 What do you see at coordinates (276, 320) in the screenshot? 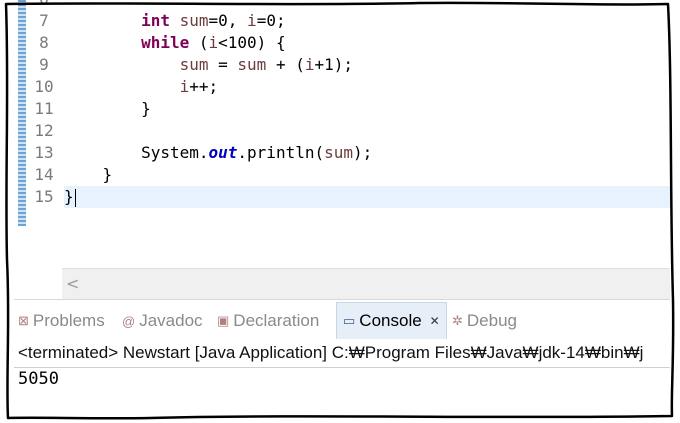
I see `tab-label: Declaration` at bounding box center [276, 320].